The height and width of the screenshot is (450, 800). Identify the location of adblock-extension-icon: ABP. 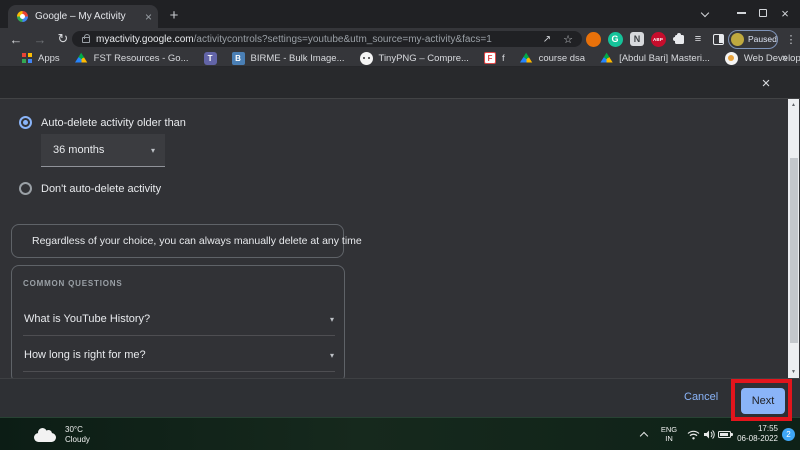
(658, 39).